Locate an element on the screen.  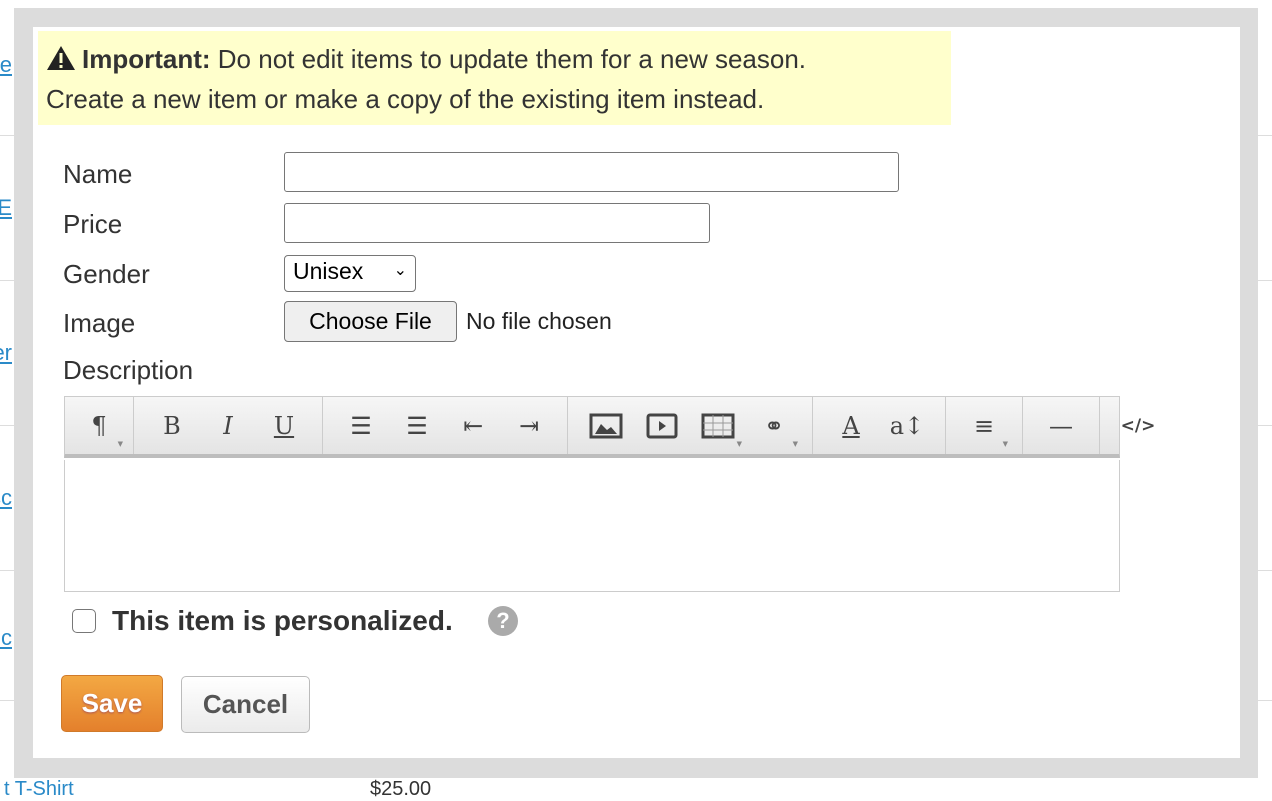
personalized-label: This item is personalized. is located at coordinates (282, 620).